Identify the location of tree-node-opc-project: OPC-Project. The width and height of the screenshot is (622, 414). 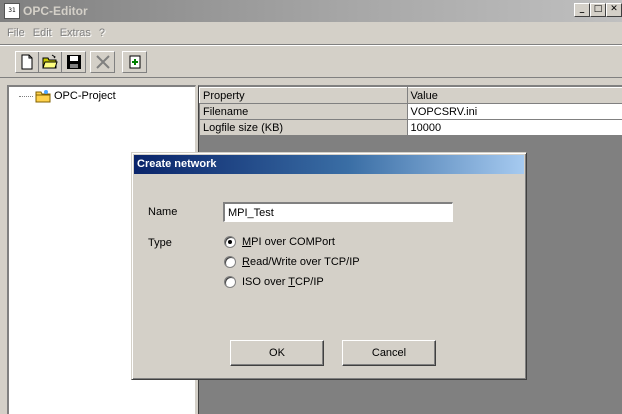
(67, 96).